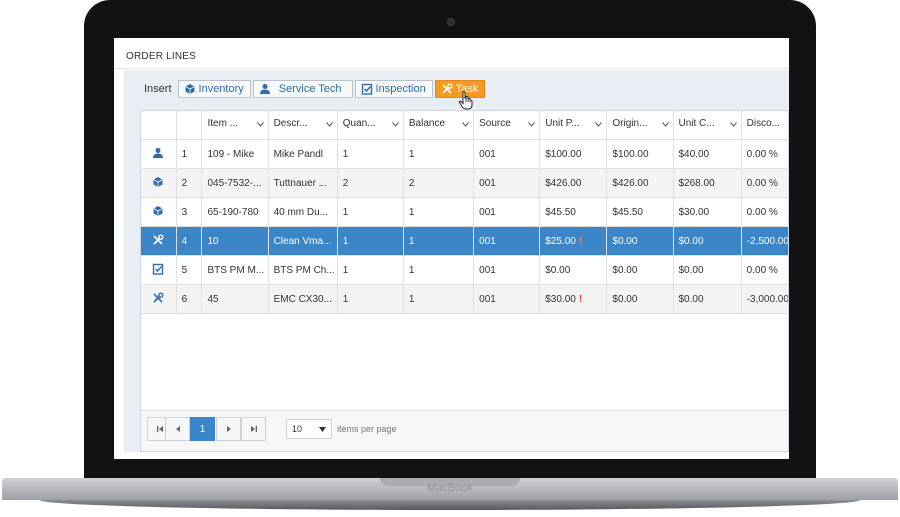 Image resolution: width=900 pixels, height=517 pixels. I want to click on cell-original-price: $426.00, so click(640, 183).